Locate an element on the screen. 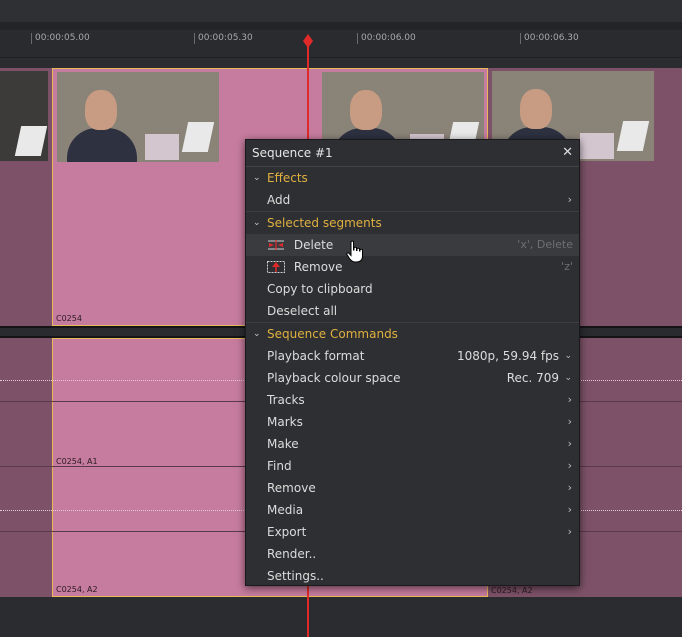 This screenshot has height=637, width=682. menu-item-label: Make is located at coordinates (283, 444).